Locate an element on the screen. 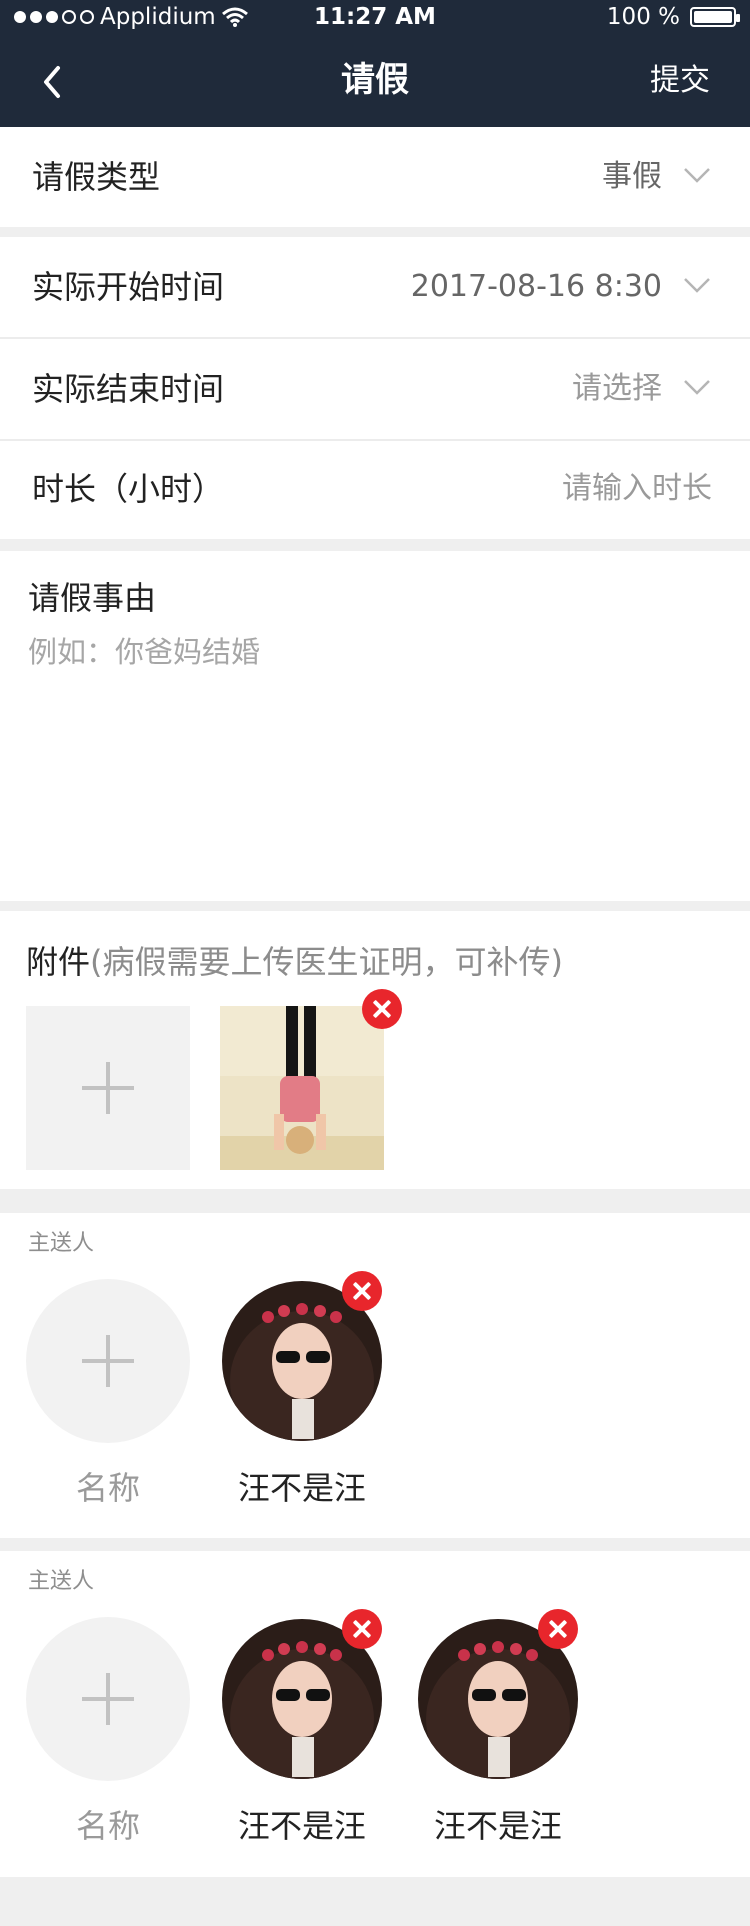  attachments-label: 附件 is located at coordinates (58, 962).